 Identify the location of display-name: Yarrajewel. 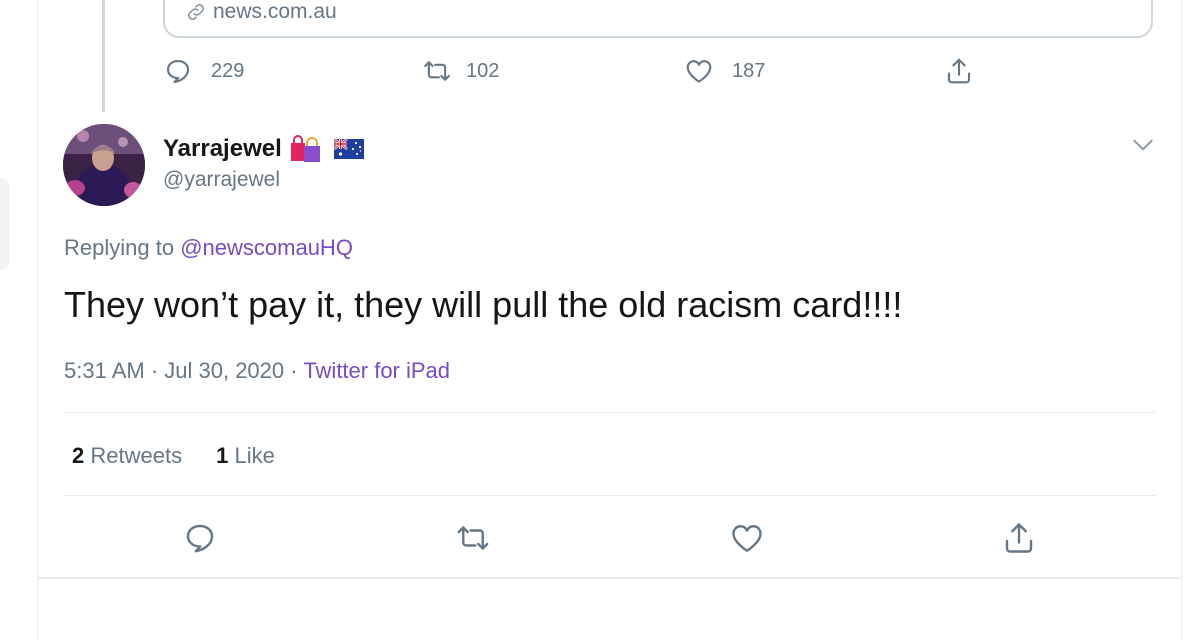
(222, 148).